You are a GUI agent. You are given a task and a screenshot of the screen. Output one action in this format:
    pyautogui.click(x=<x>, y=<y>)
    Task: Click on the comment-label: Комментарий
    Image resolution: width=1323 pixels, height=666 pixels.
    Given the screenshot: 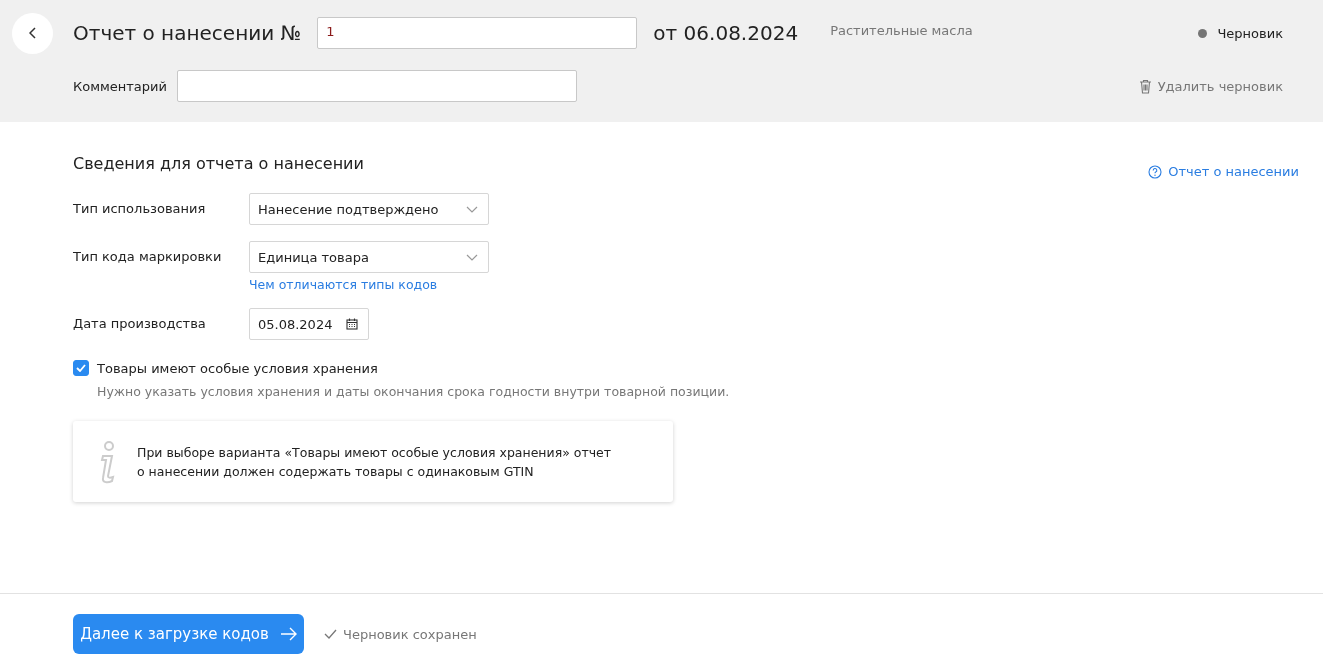 What is the action you would take?
    pyautogui.click(x=120, y=86)
    